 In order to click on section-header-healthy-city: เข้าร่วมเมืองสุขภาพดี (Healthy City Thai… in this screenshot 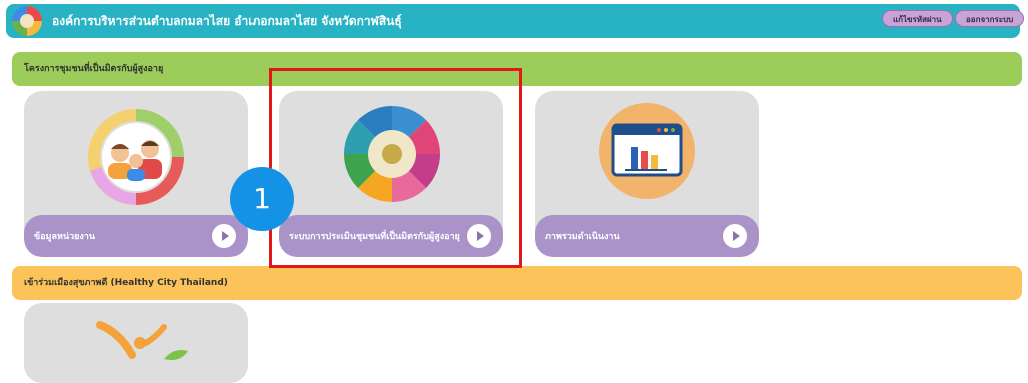, I will do `click(517, 283)`.